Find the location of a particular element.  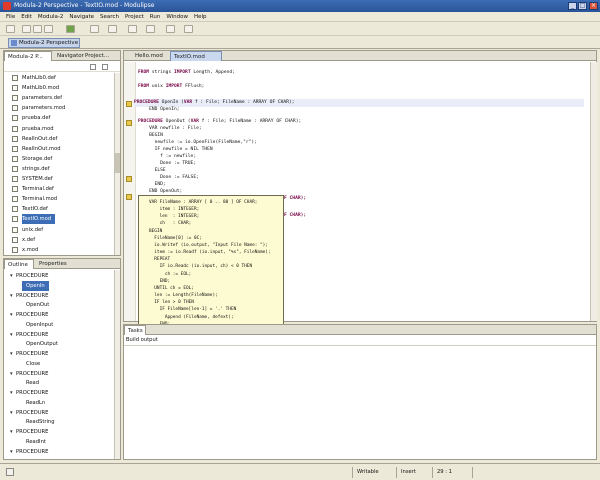

search-icon is located at coordinates (112, 29).